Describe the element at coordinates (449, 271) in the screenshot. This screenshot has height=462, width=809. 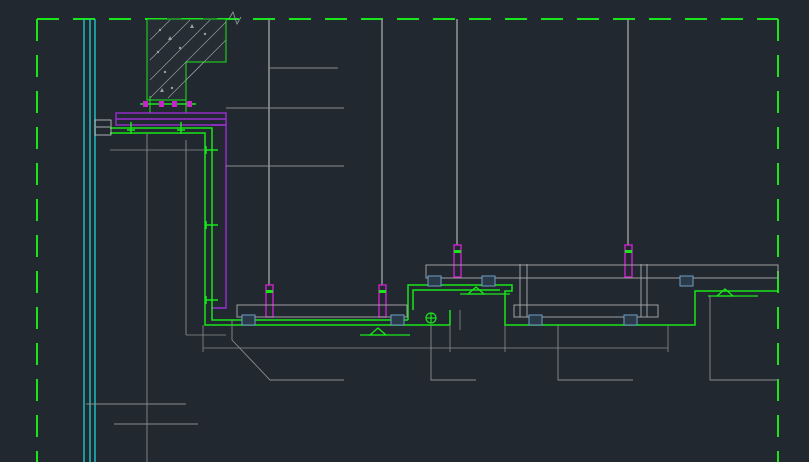
I see `hanger-nut` at that location.